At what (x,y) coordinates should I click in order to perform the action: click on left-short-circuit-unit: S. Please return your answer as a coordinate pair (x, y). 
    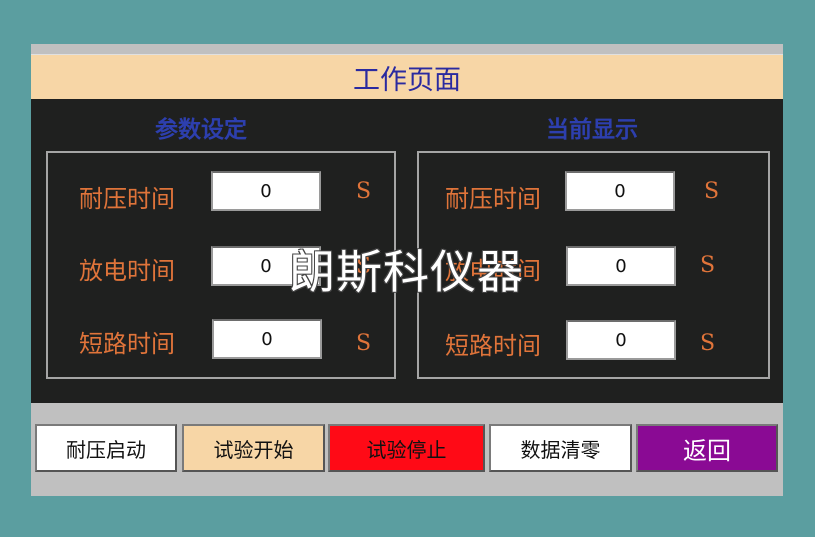
    Looking at the image, I should click on (364, 343).